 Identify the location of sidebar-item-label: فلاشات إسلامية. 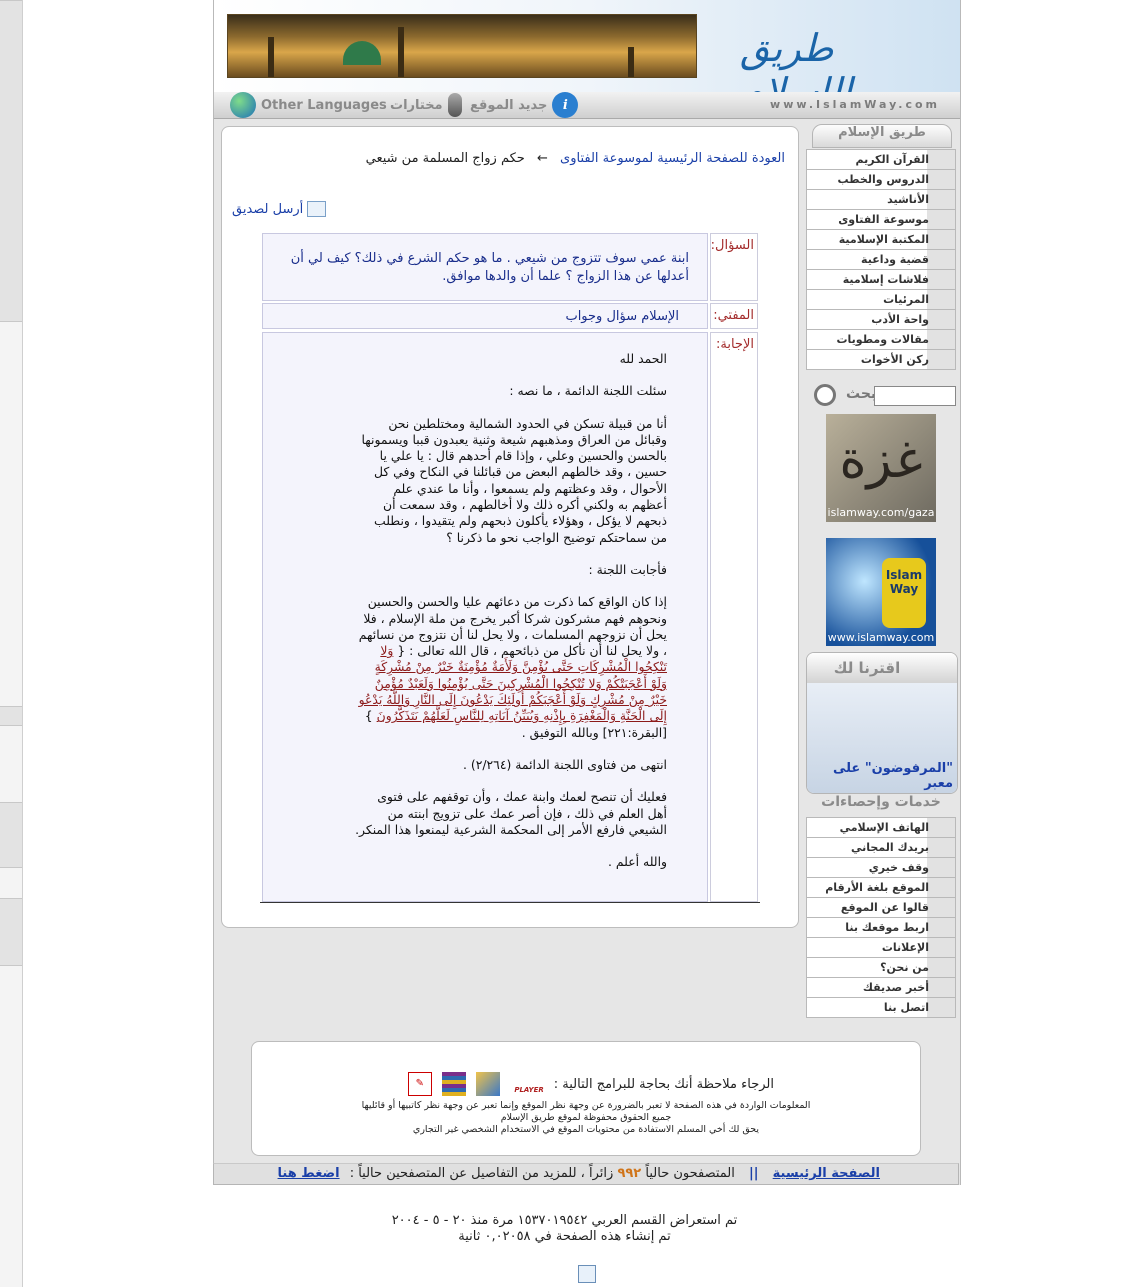
(885, 279).